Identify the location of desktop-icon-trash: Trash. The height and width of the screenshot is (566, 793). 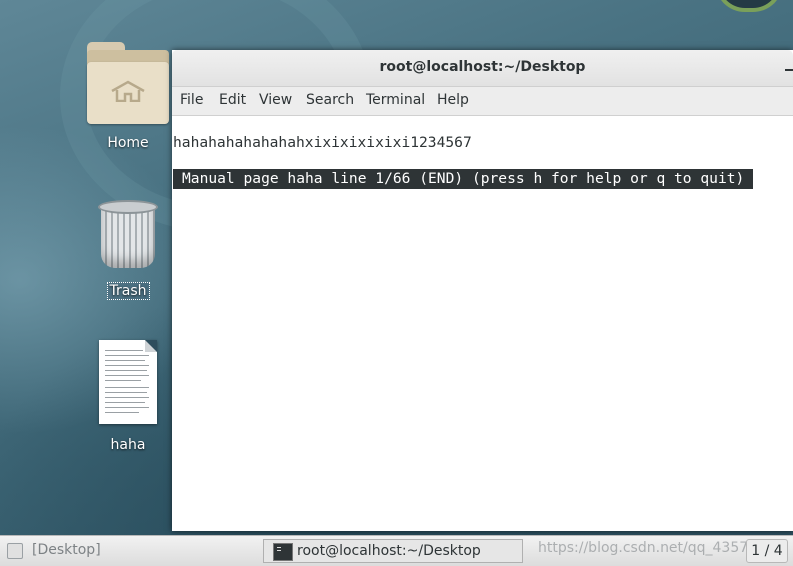
(128, 249).